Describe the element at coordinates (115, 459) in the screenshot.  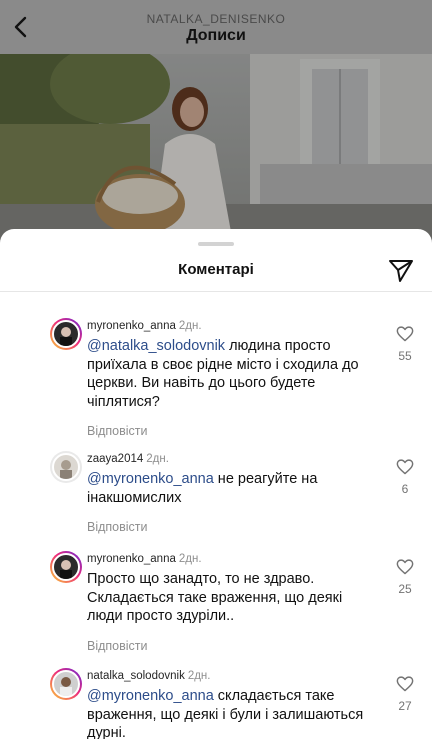
I see `comment-username: zaaya2014` at that location.